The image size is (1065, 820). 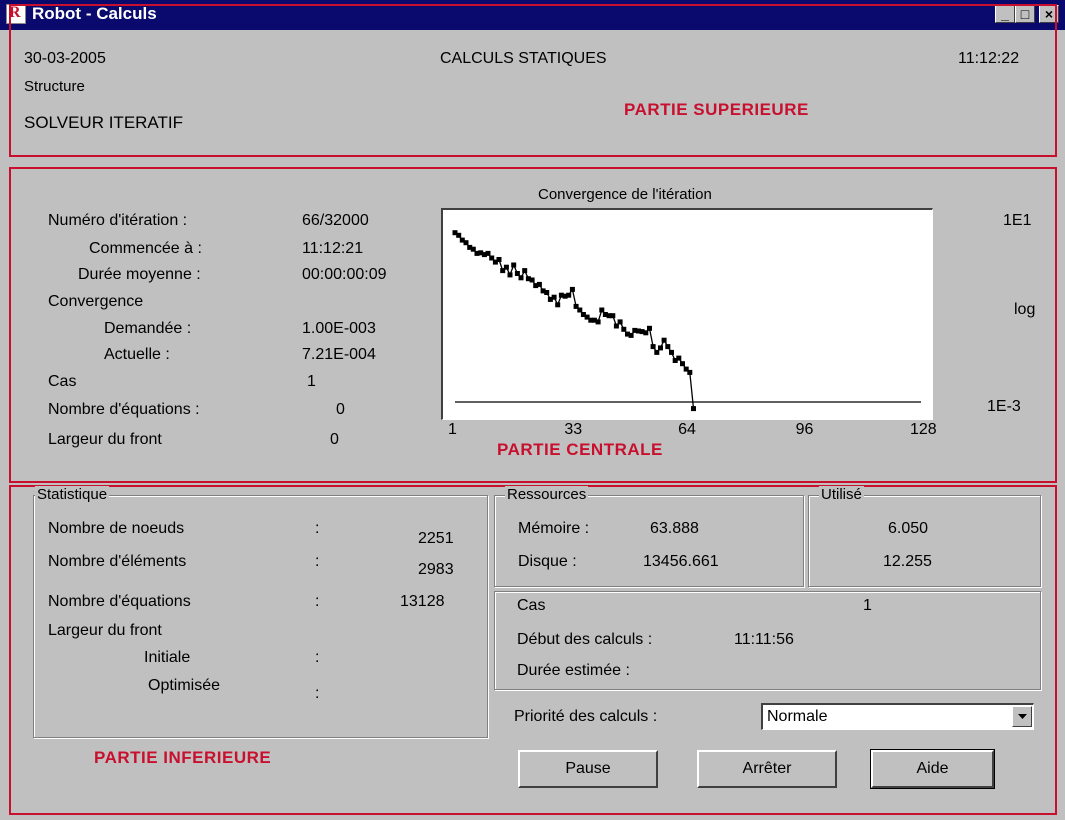 I want to click on requested-label: Demandée :, so click(x=148, y=328).